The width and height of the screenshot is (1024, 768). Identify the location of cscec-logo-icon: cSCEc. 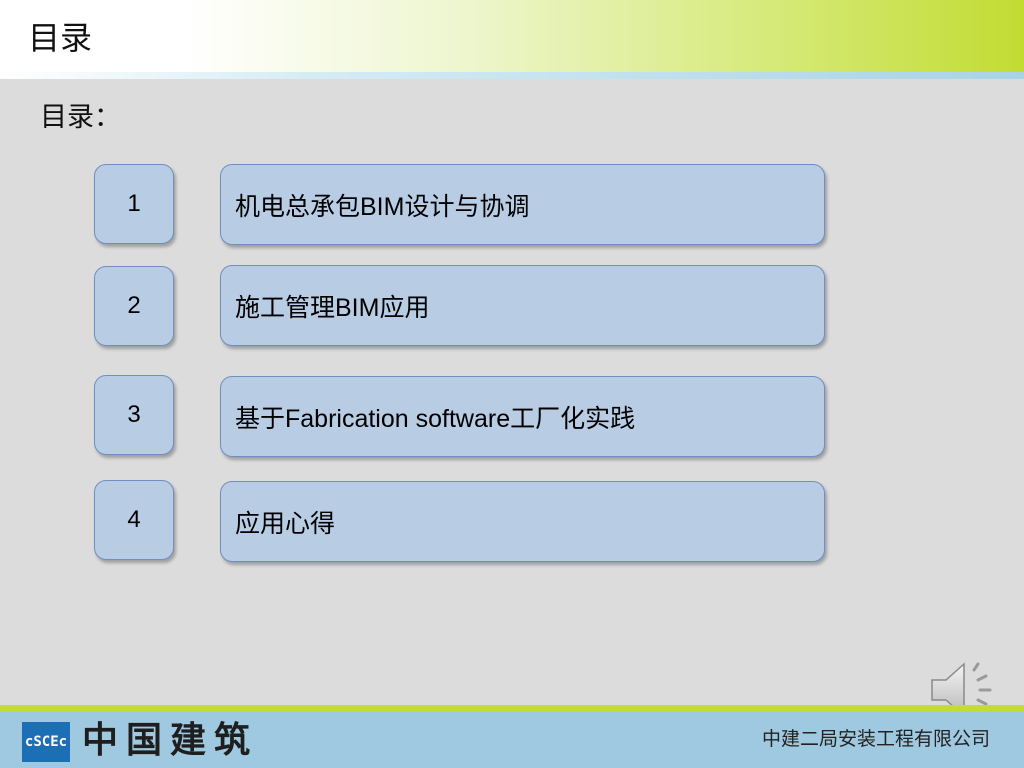
(46, 742).